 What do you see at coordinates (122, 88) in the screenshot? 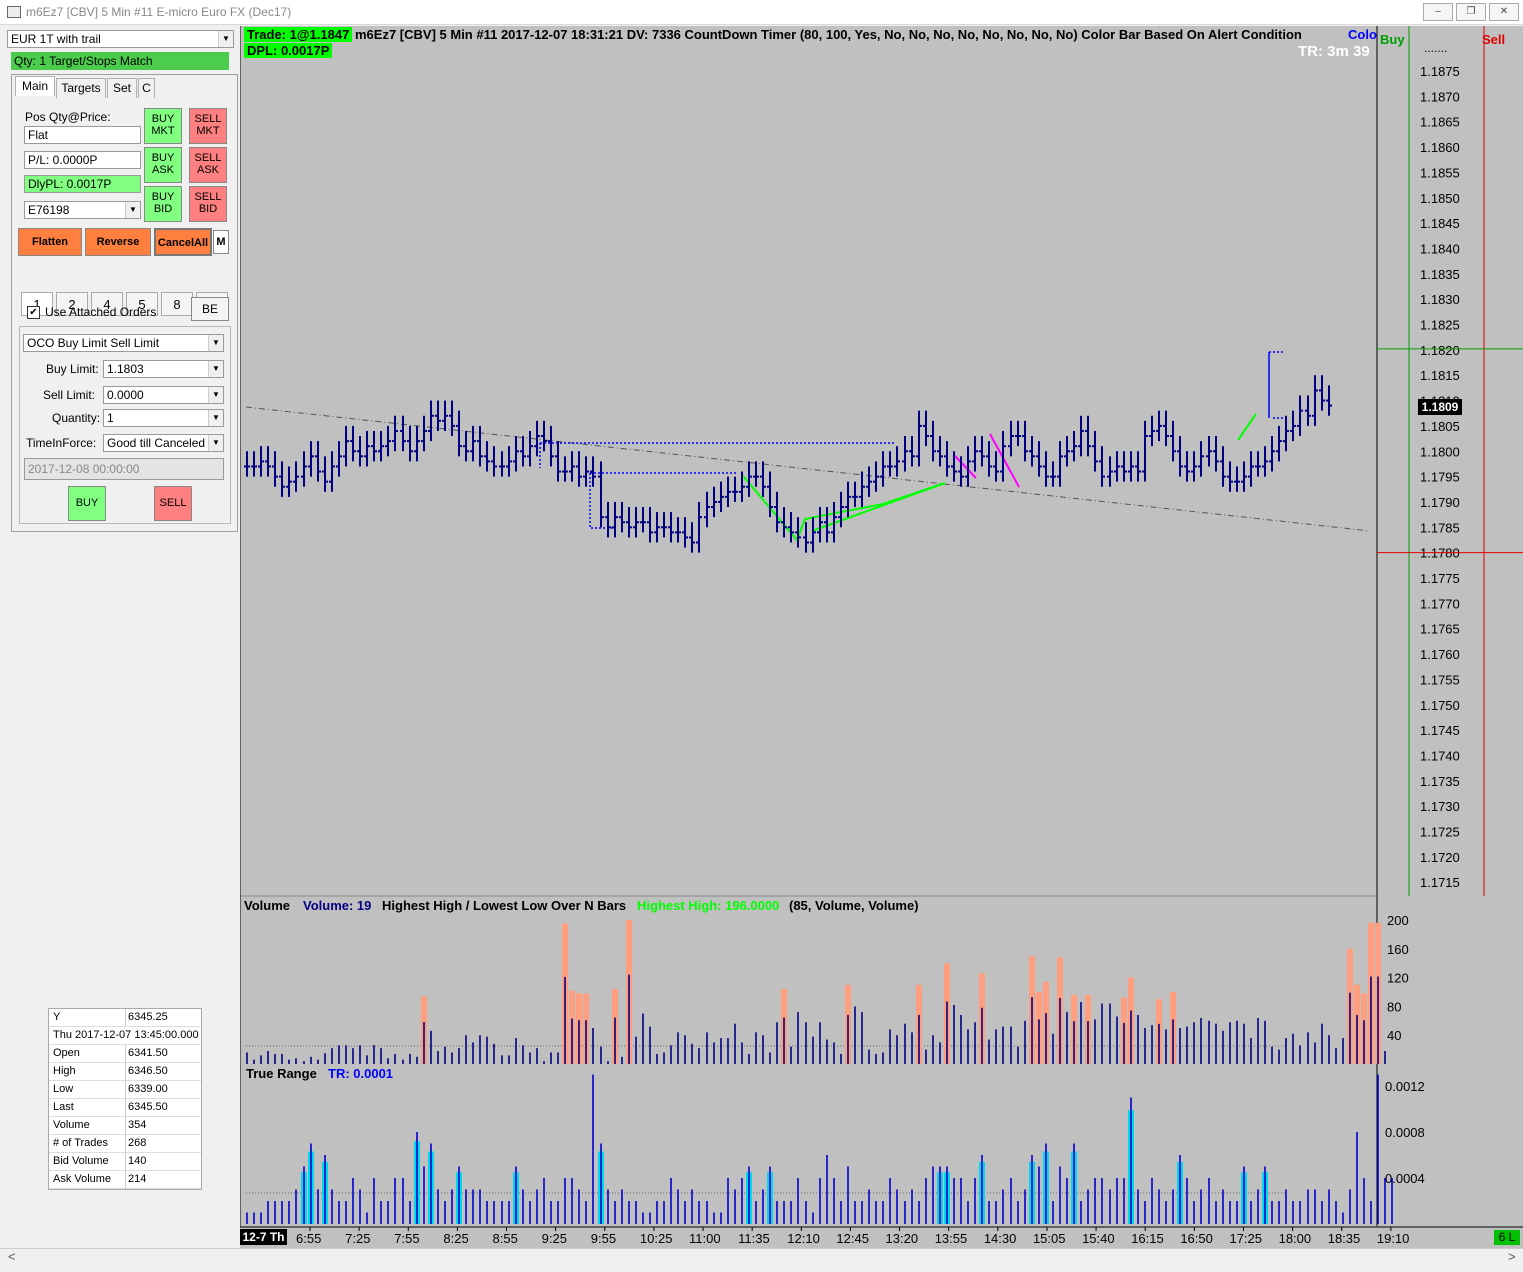
I see `tab-set: Set` at bounding box center [122, 88].